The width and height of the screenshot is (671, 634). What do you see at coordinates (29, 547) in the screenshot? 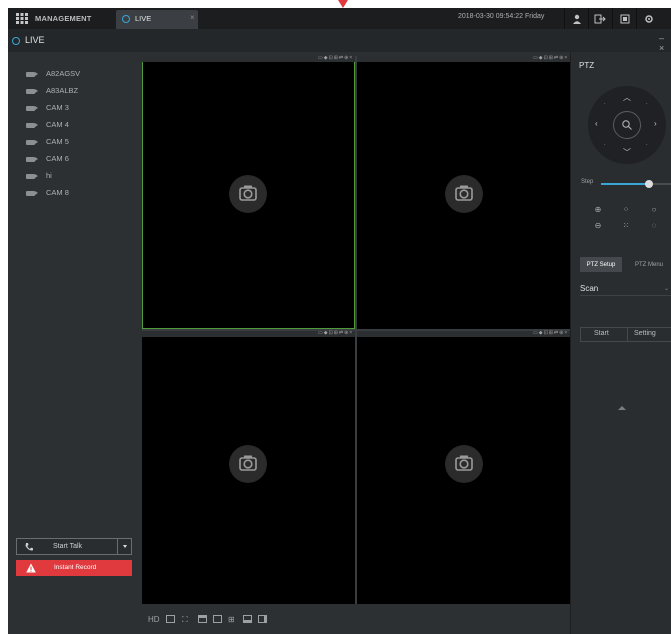
I see `phone-icon` at bounding box center [29, 547].